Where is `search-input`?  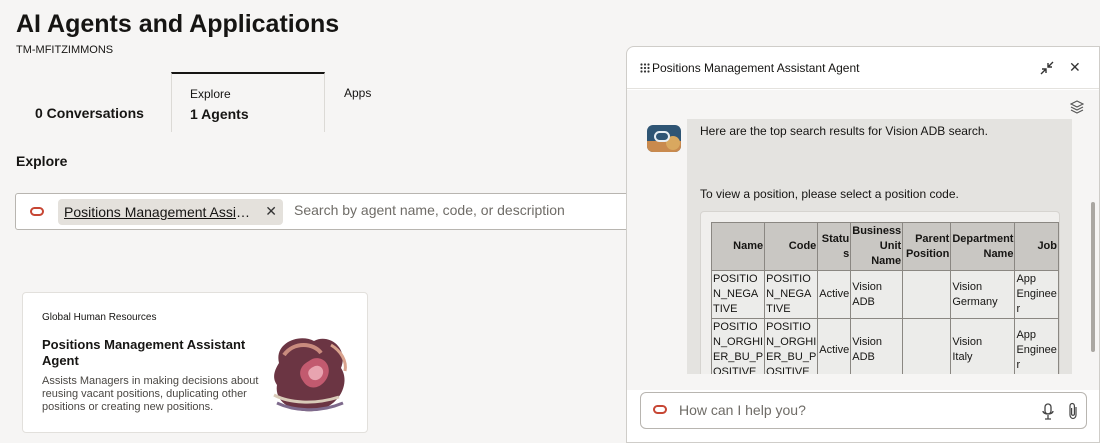 search-input is located at coordinates (464, 210).